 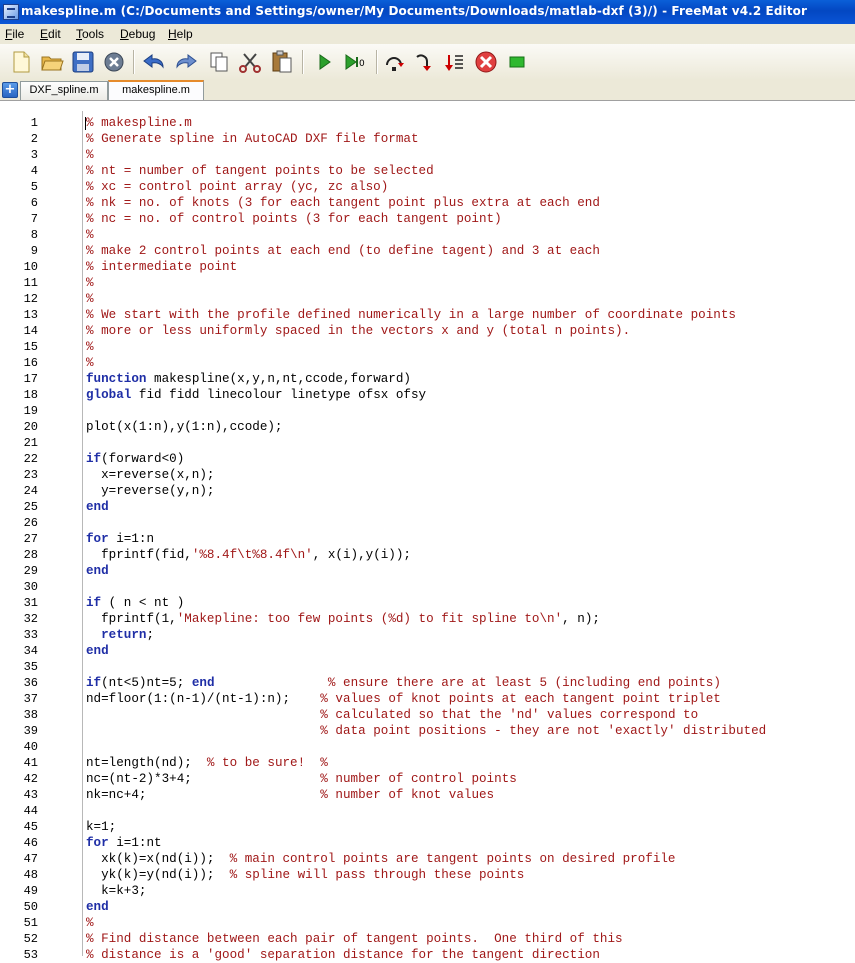 What do you see at coordinates (454, 62) in the screenshot?
I see `step-out-icon` at bounding box center [454, 62].